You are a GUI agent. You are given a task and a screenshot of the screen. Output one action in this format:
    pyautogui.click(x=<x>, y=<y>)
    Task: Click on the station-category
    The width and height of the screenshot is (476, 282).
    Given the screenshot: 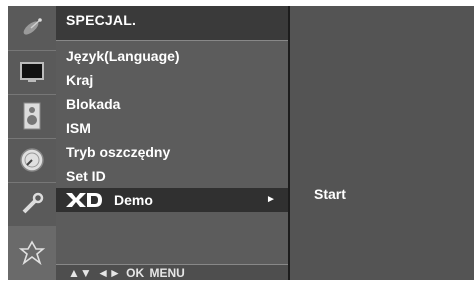 What is the action you would take?
    pyautogui.click(x=32, y=28)
    